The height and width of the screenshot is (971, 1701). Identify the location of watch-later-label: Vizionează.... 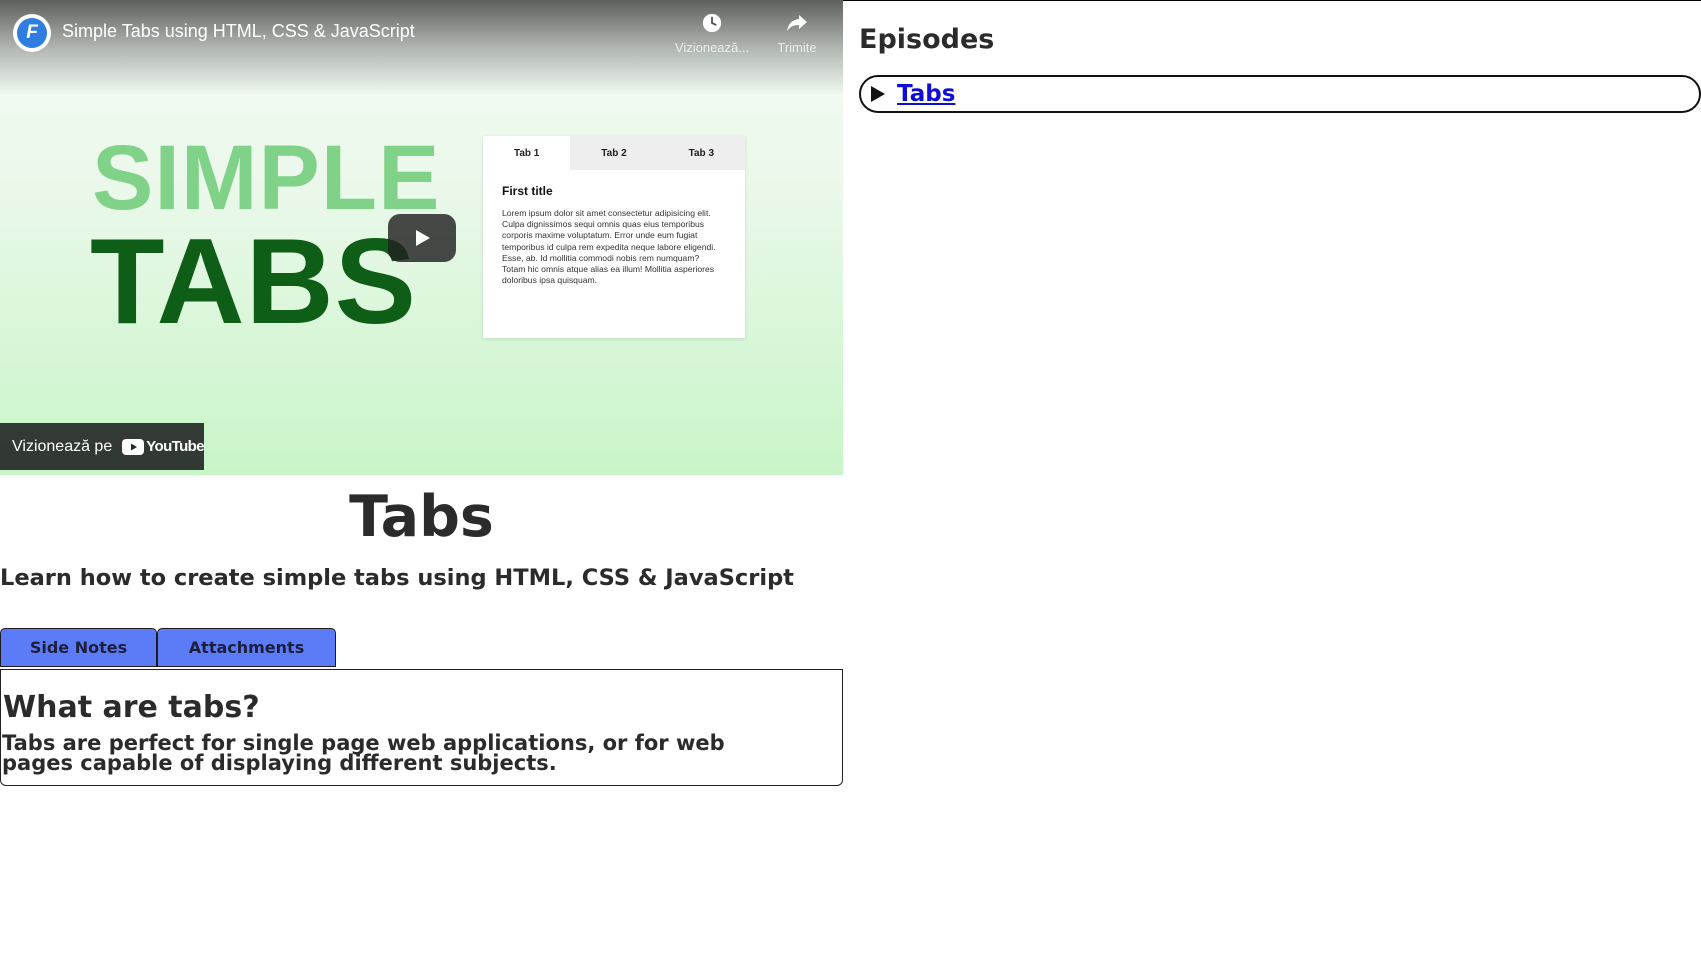
(712, 47).